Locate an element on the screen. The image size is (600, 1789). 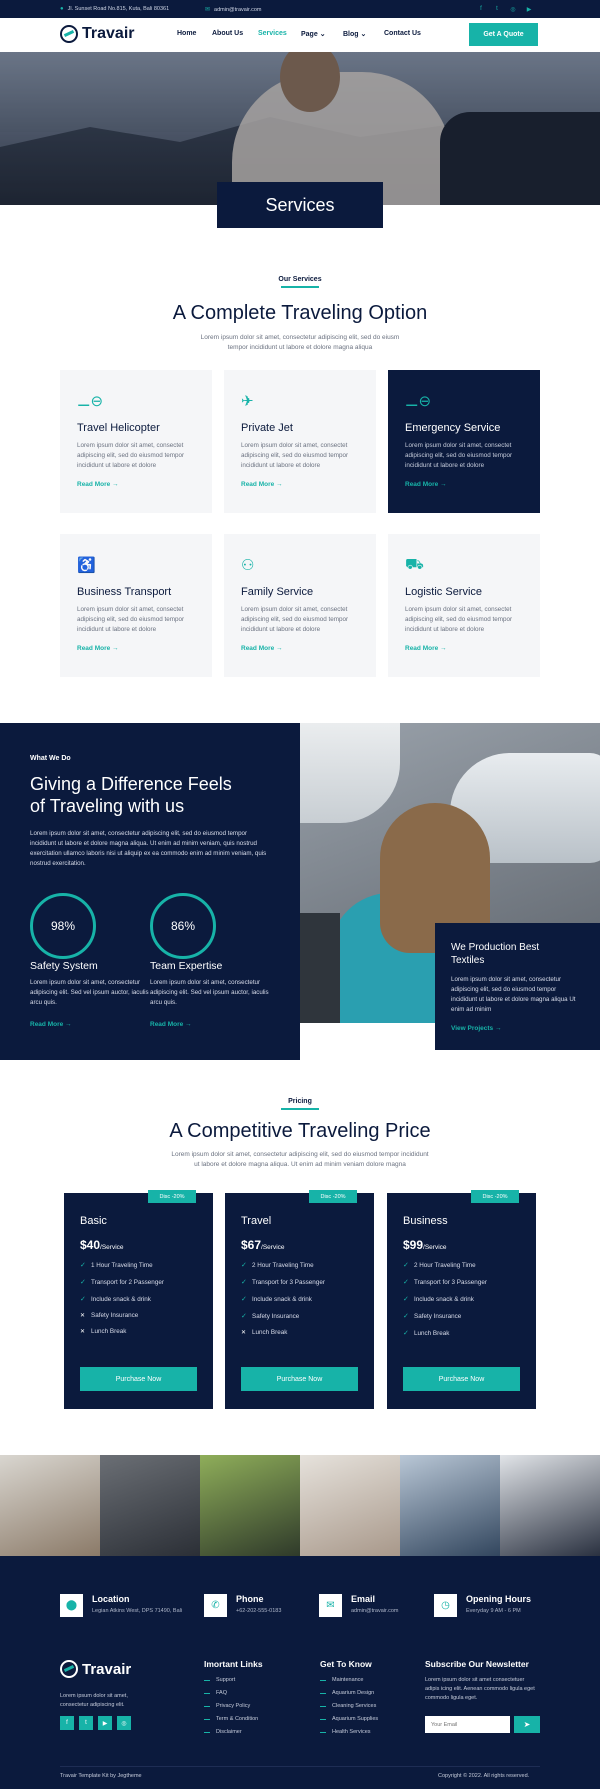
get-a-quote-button: Get A Quote is located at coordinates (503, 34).